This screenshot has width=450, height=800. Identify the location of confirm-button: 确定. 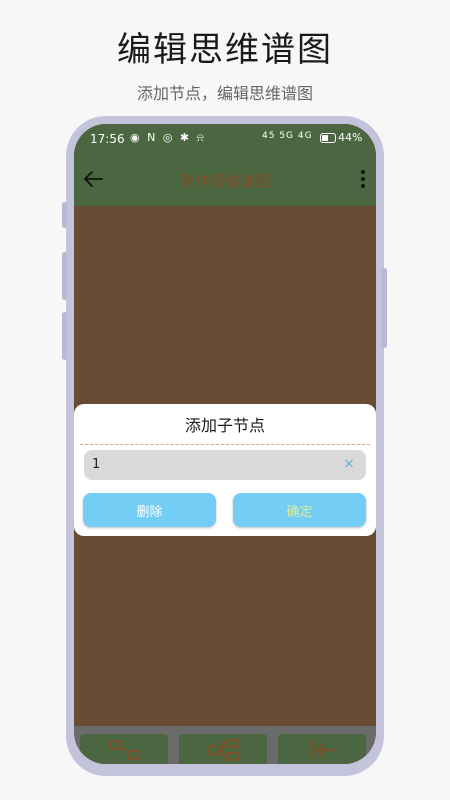
(299, 510).